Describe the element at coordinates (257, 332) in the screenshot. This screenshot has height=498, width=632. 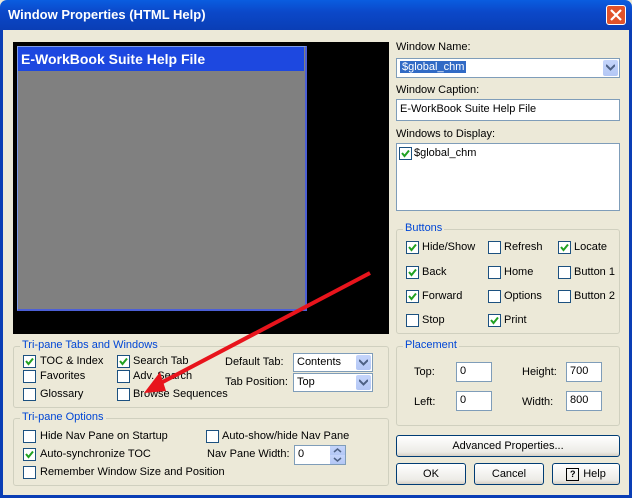
I see `annotation-arrow` at that location.